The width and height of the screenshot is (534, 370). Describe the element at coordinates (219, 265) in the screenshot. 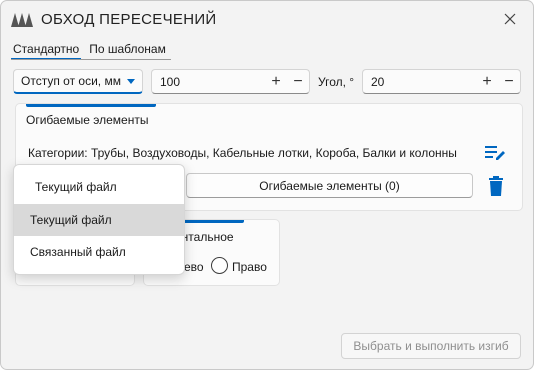

I see `radio-right` at that location.